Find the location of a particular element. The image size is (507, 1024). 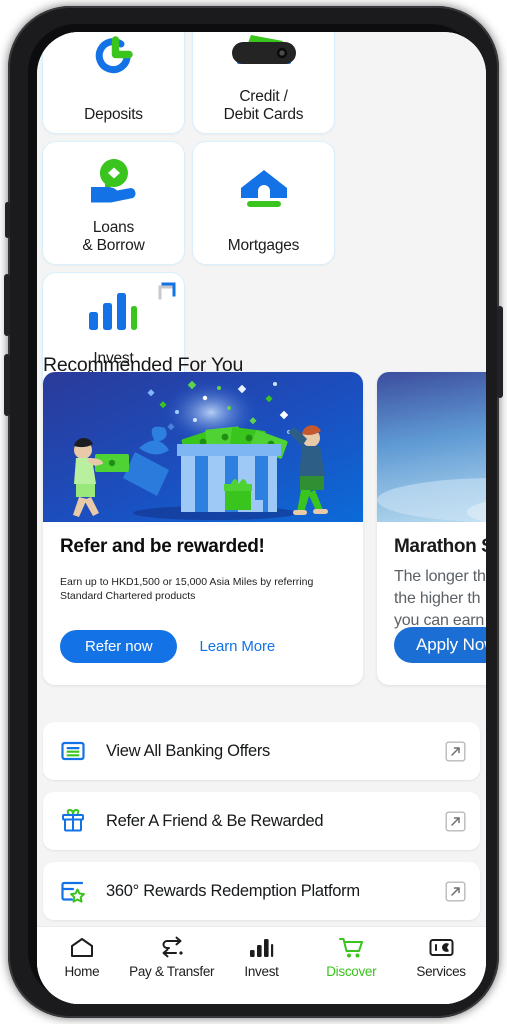

deposits-clock-icon is located at coordinates (113, 69).